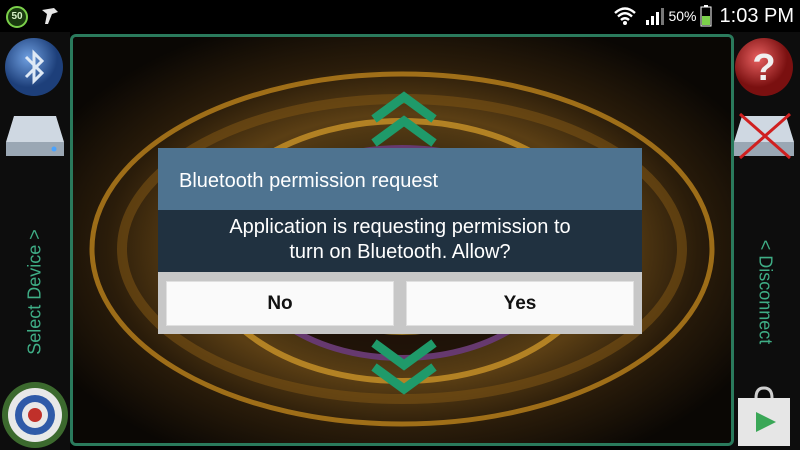 Image resolution: width=800 pixels, height=450 pixels. What do you see at coordinates (655, 16) in the screenshot?
I see `signal-icon` at bounding box center [655, 16].